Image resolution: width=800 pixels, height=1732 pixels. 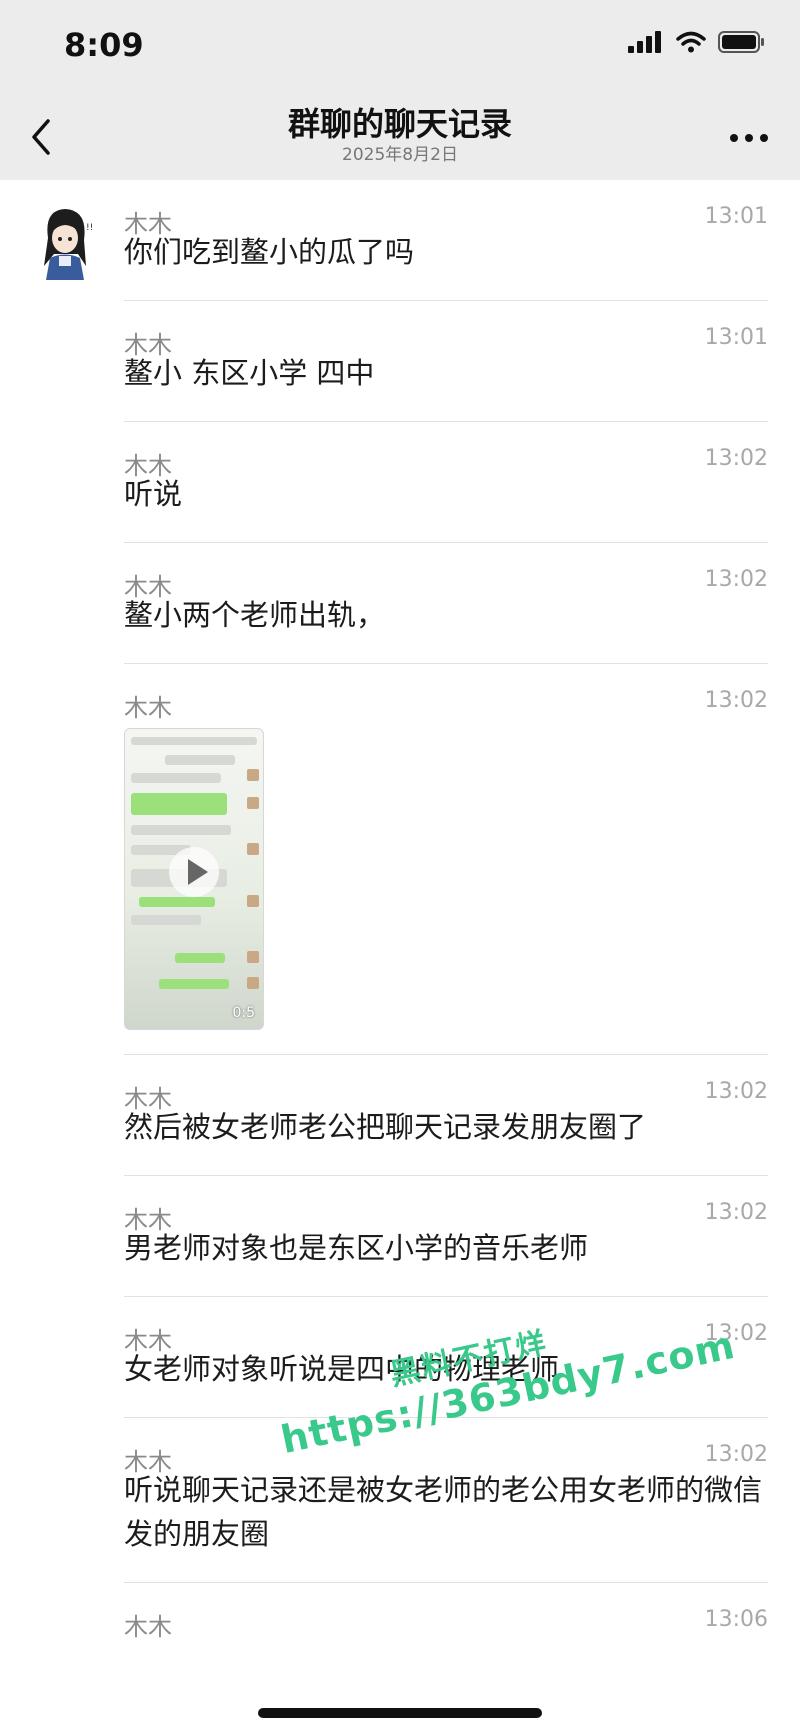 I want to click on message-text: 男老师对象也是东区小学的音乐老师, so click(x=356, y=1248).